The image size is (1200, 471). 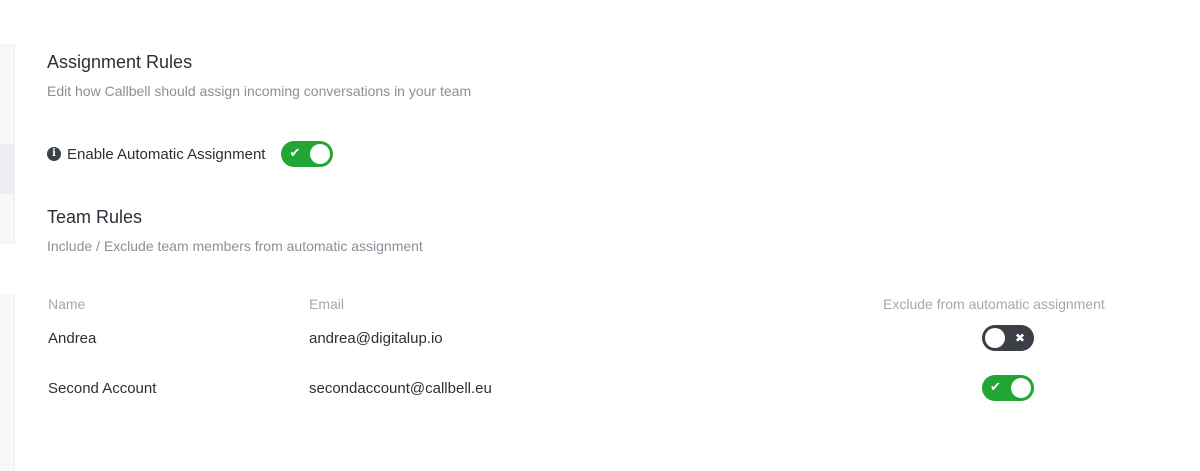 I want to click on enable-automatic-assignment-row: i Enable Automatic Assignment ✔, so click(x=190, y=154).